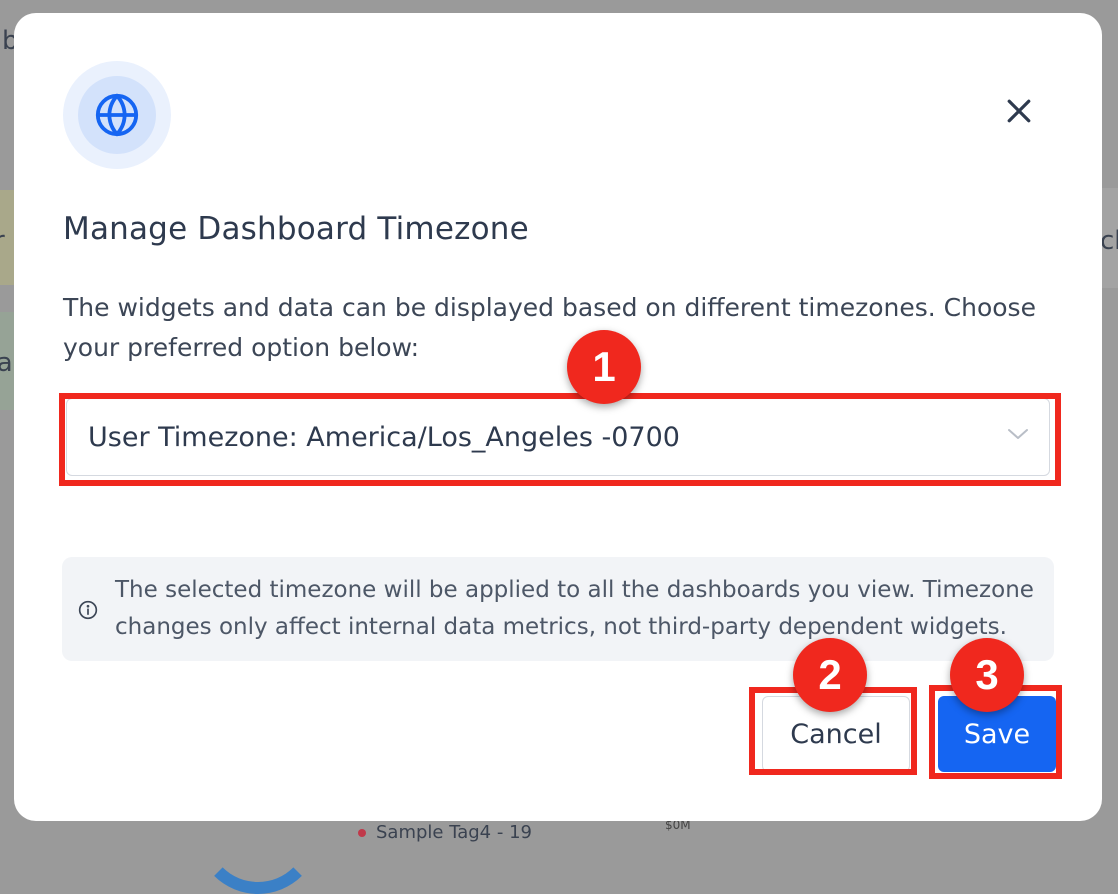 Image resolution: width=1118 pixels, height=894 pixels. What do you see at coordinates (362, 833) in the screenshot?
I see `legend-dot` at bounding box center [362, 833].